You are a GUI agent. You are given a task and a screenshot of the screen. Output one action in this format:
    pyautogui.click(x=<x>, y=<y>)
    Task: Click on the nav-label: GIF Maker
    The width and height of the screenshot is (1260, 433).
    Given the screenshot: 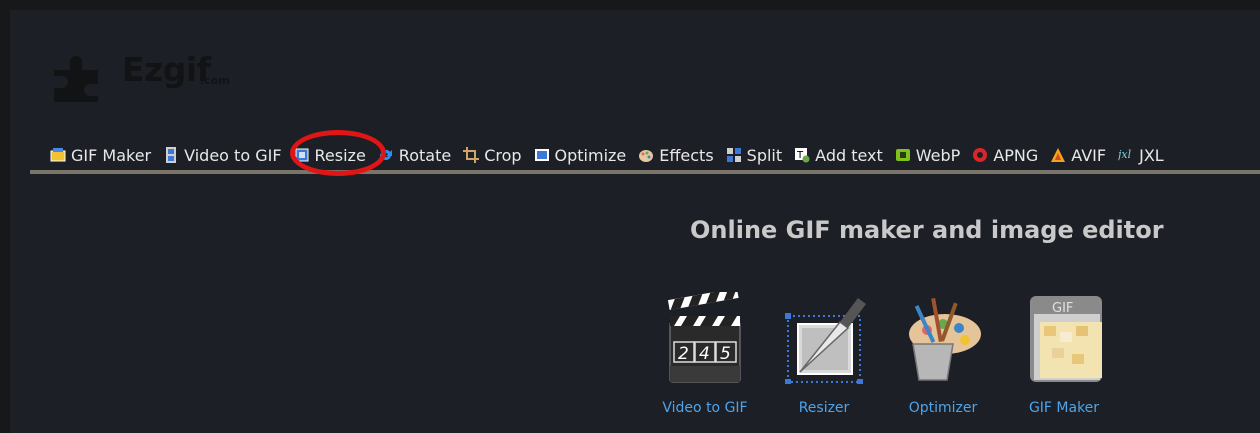 What is the action you would take?
    pyautogui.click(x=111, y=155)
    